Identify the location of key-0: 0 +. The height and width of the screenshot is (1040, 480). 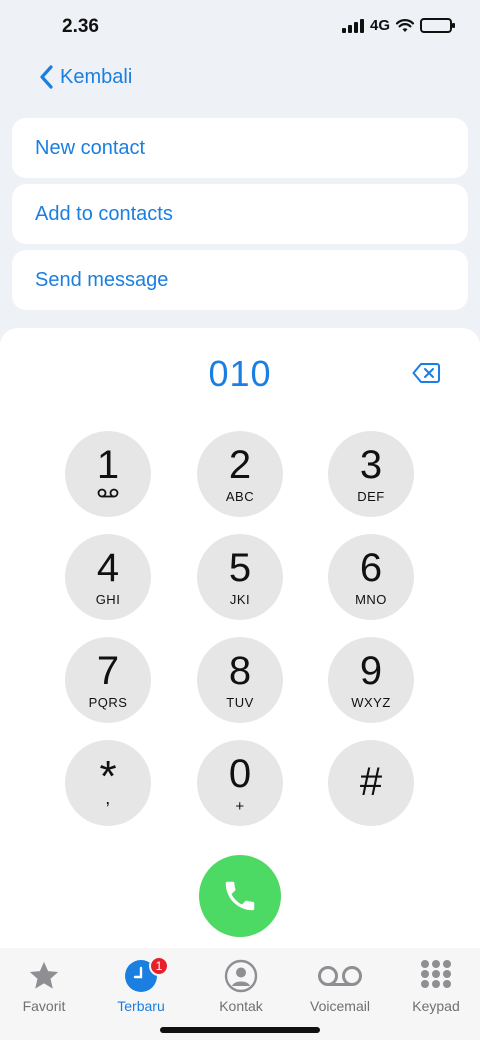
(240, 783).